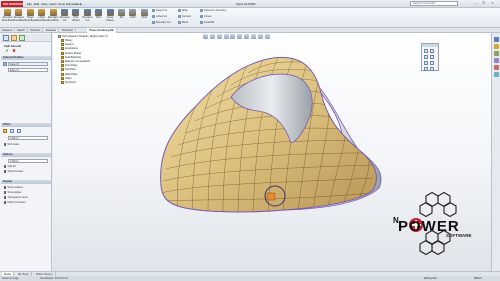 Image resolution: width=500 pixels, height=281 pixels. Describe the element at coordinates (121, 14) in the screenshot. I see `rib-button: Rib` at that location.